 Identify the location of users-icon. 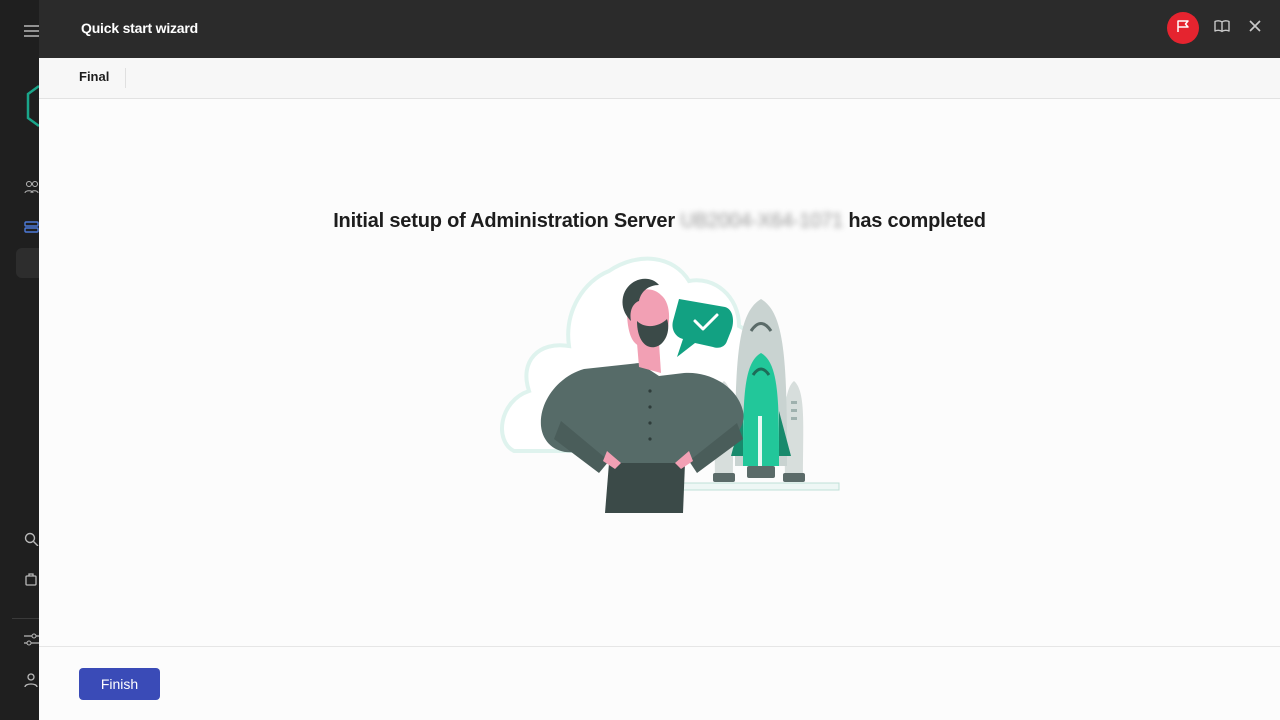
(31, 188).